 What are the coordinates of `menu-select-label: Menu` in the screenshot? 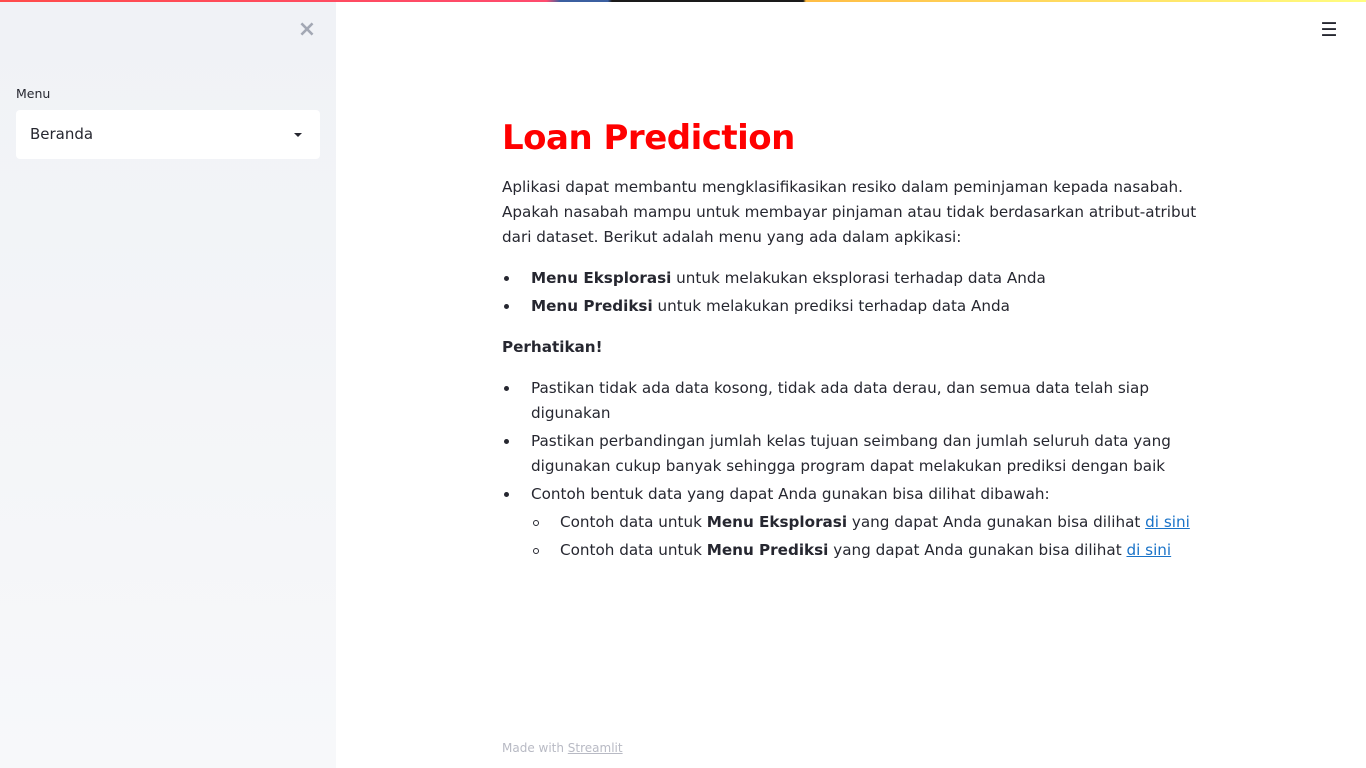 It's located at (33, 93).